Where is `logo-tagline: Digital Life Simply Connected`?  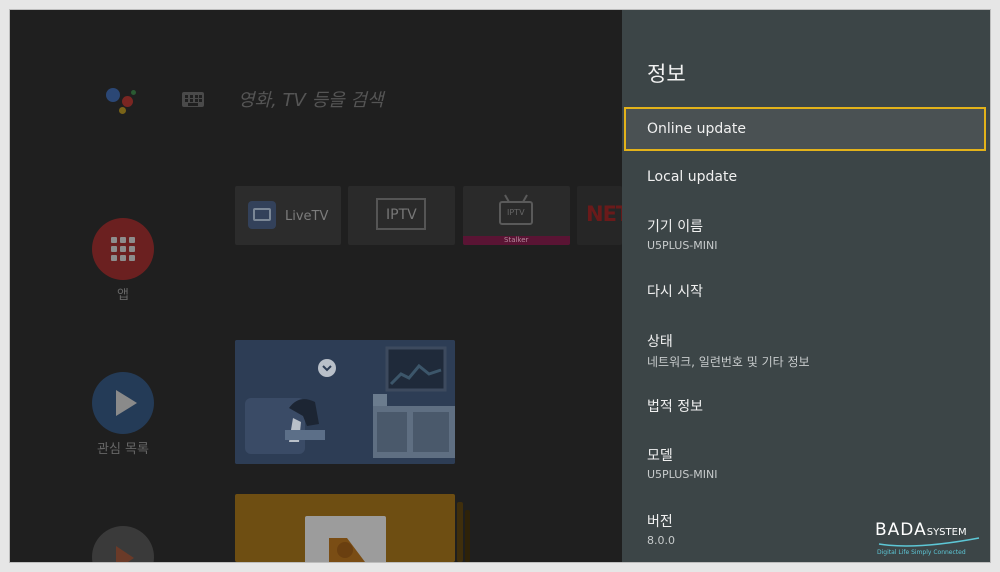 logo-tagline: Digital Life Simply Connected is located at coordinates (921, 552).